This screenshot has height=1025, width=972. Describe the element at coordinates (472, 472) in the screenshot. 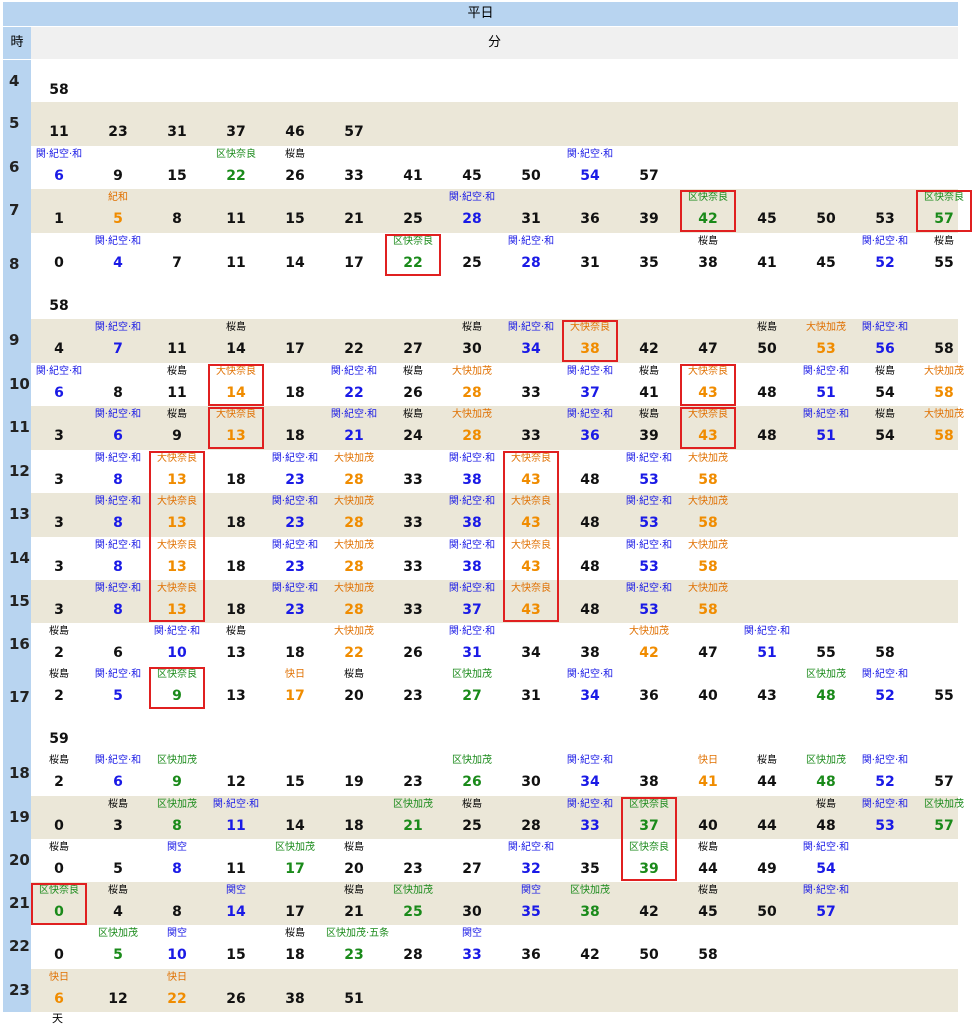

I see `departure-cell: 関·紀空·和 38` at that location.